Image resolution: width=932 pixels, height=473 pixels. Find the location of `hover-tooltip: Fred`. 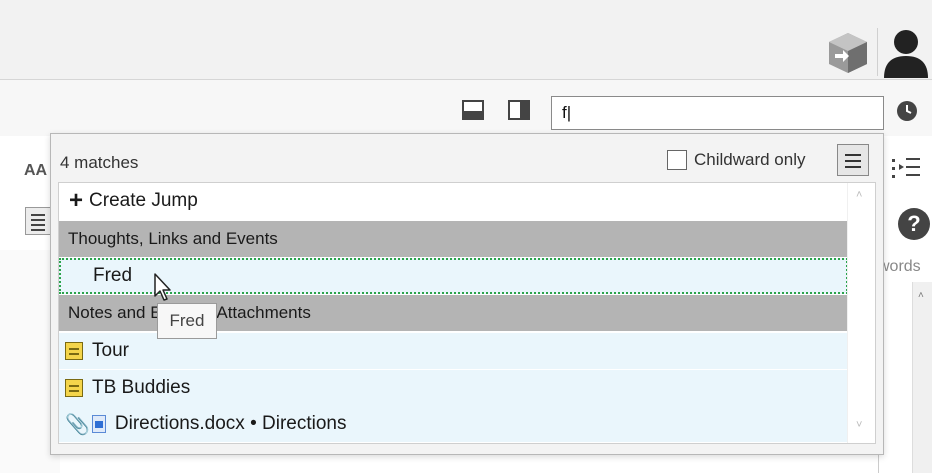

hover-tooltip: Fred is located at coordinates (187, 321).